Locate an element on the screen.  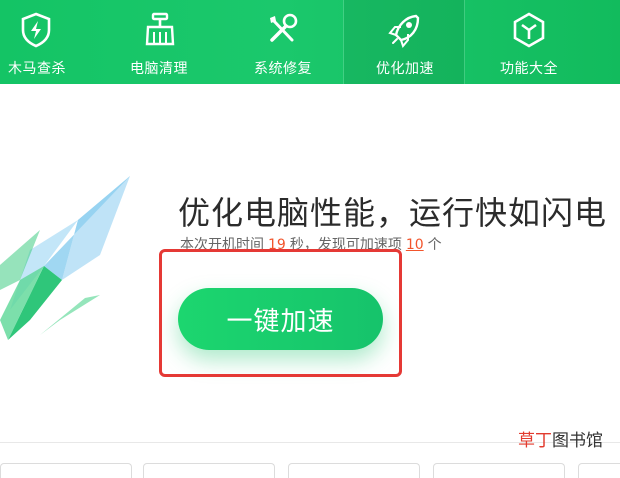
tab-label: 优化加速 is located at coordinates (405, 69).